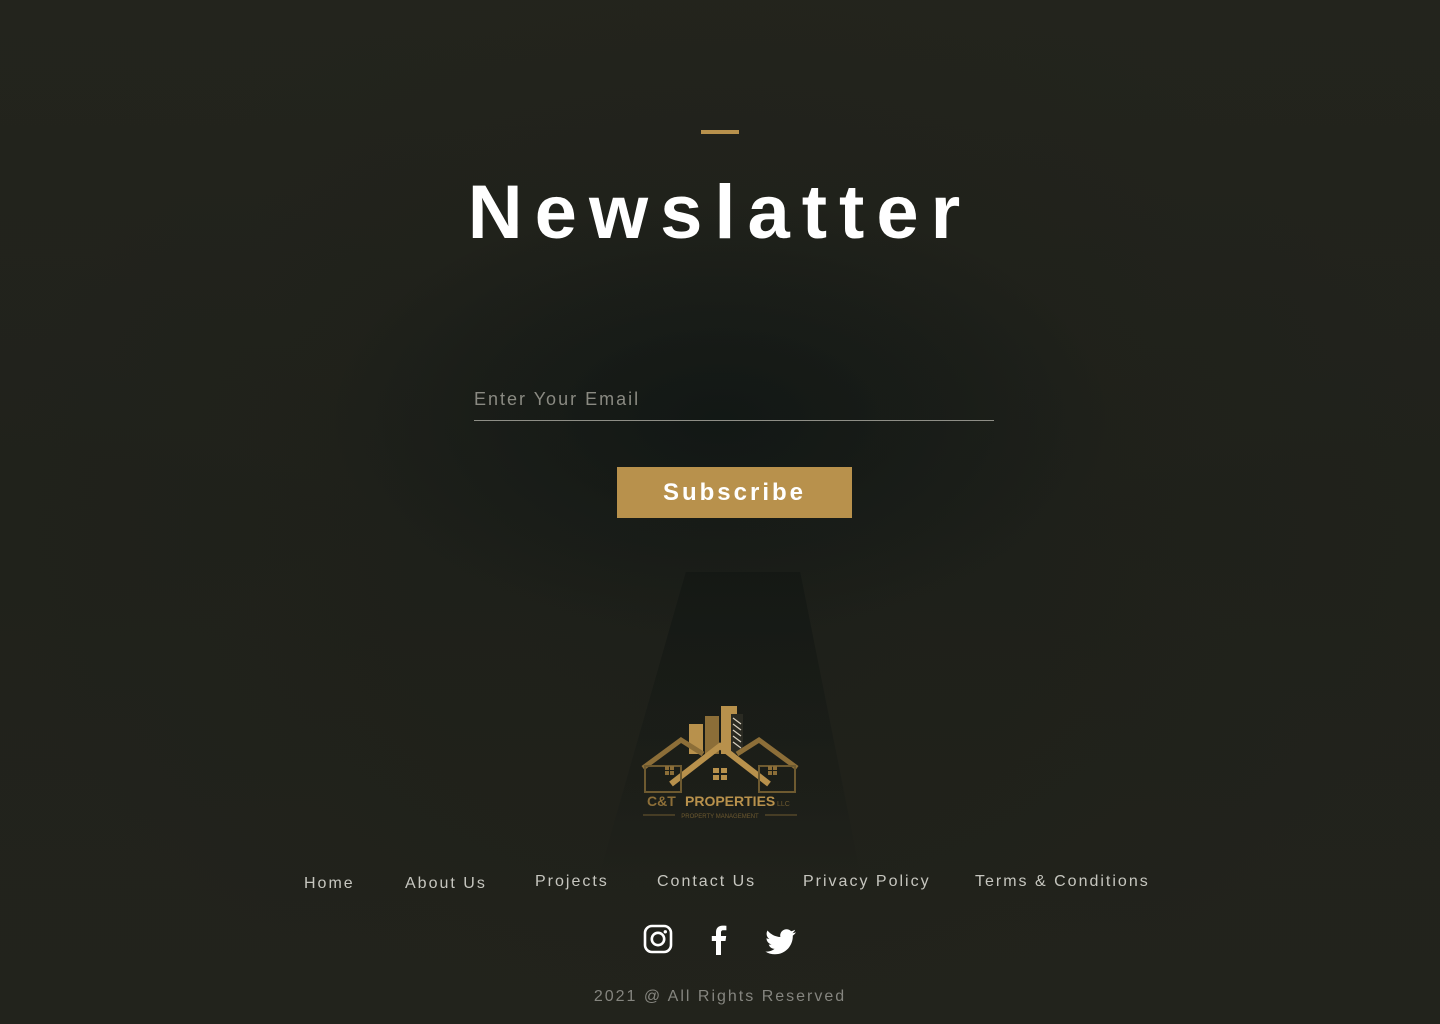  Describe the element at coordinates (783, 804) in the screenshot. I see `logo-text-llc: LLC` at that location.